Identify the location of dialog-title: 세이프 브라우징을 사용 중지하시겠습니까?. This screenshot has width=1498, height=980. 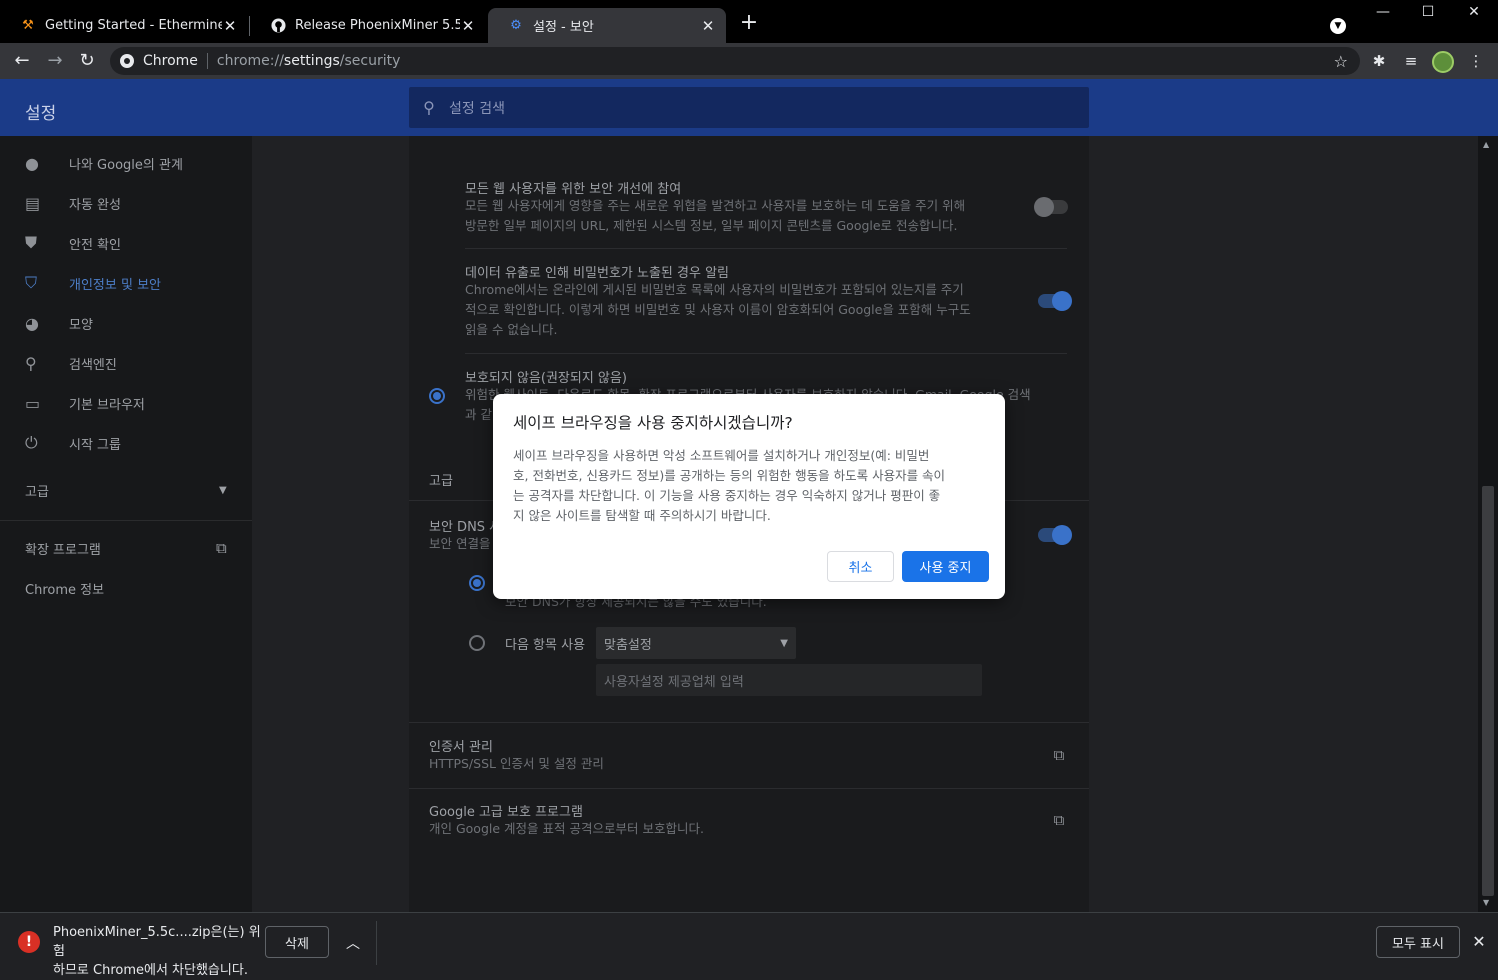
(653, 423).